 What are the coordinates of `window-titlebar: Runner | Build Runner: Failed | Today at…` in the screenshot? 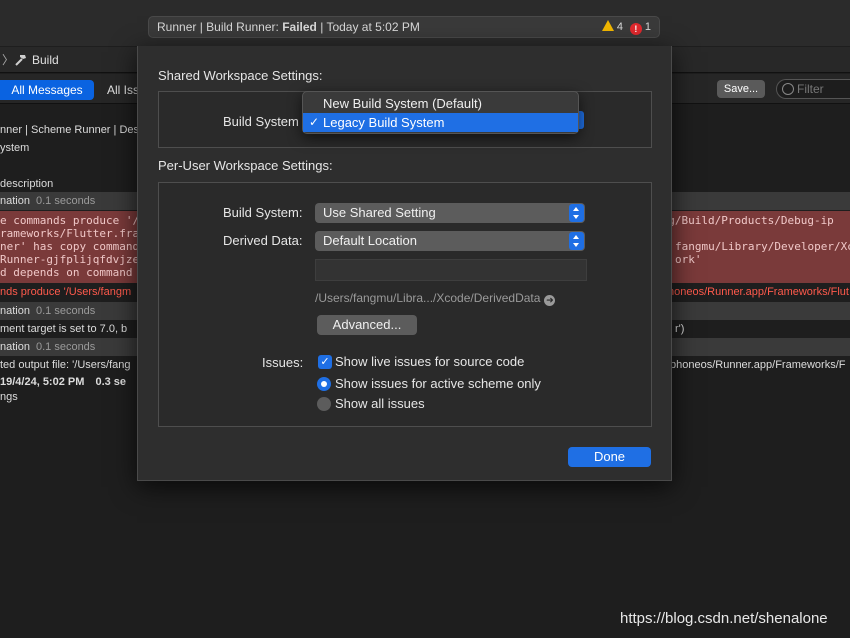 It's located at (425, 23).